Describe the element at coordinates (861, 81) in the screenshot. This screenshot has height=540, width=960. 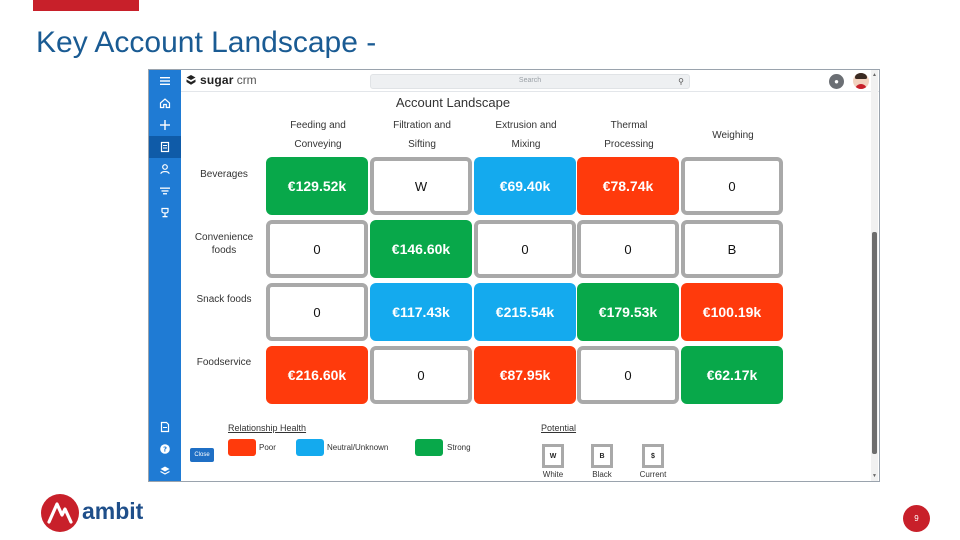
I see `user-avatar` at that location.